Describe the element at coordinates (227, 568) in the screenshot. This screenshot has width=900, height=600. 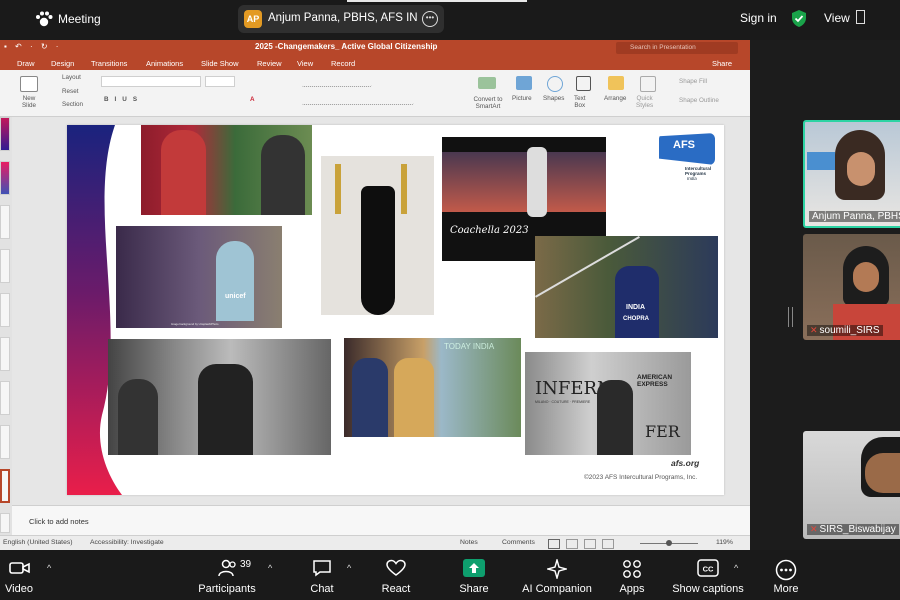
I see `participants-icon` at that location.